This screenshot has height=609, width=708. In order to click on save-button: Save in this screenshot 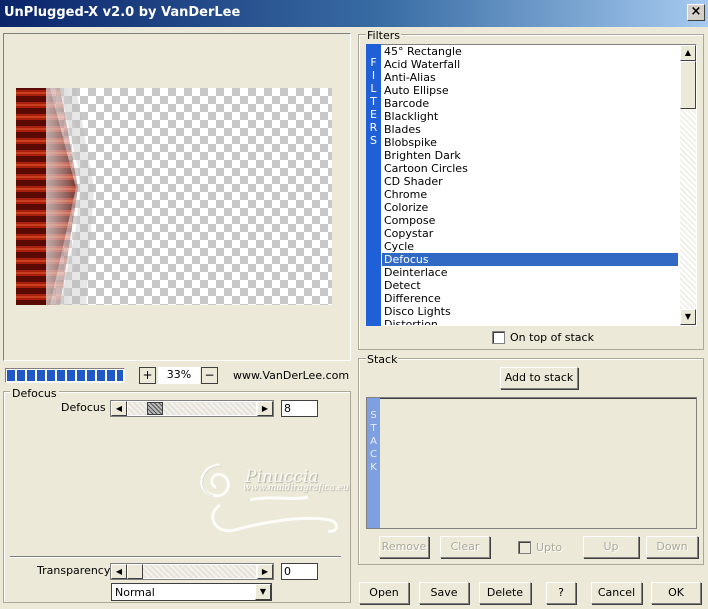, I will do `click(444, 593)`.